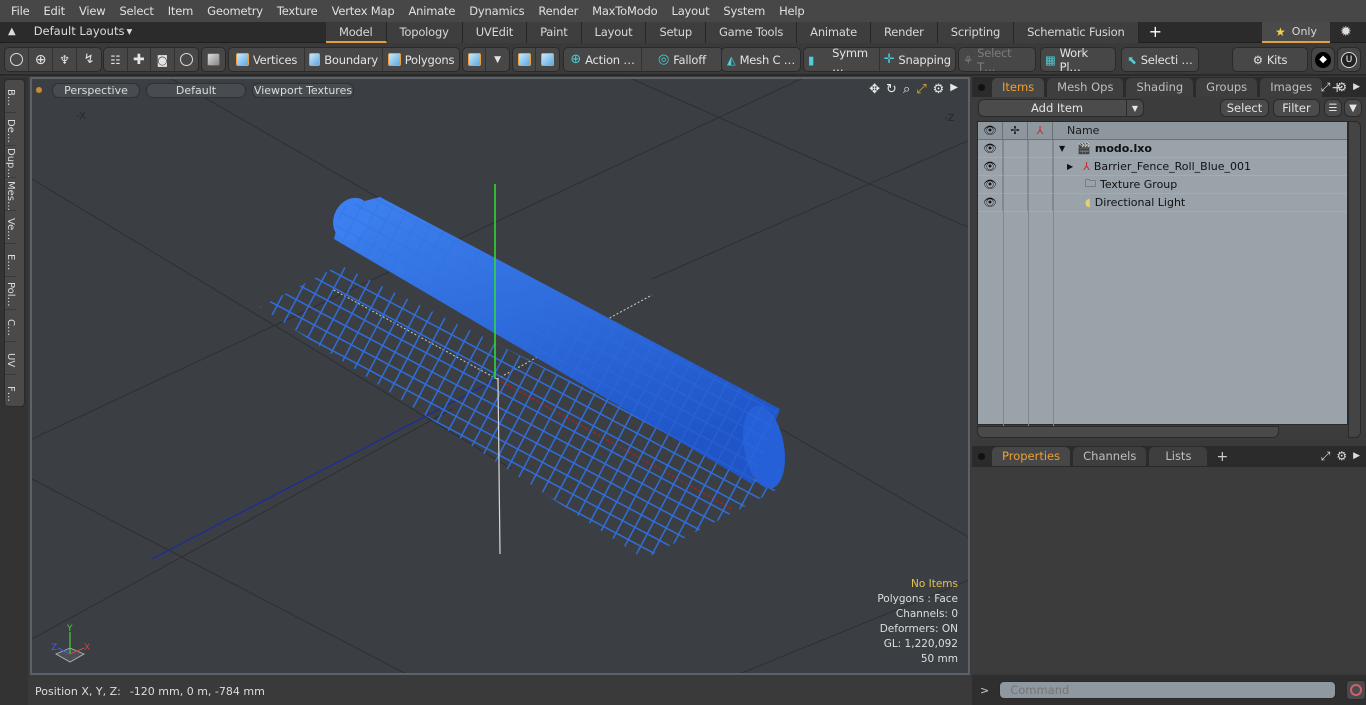 The width and height of the screenshot is (1366, 705). Describe the element at coordinates (363, 11) in the screenshot. I see `menu-vertex-map: Vertex Map` at that location.